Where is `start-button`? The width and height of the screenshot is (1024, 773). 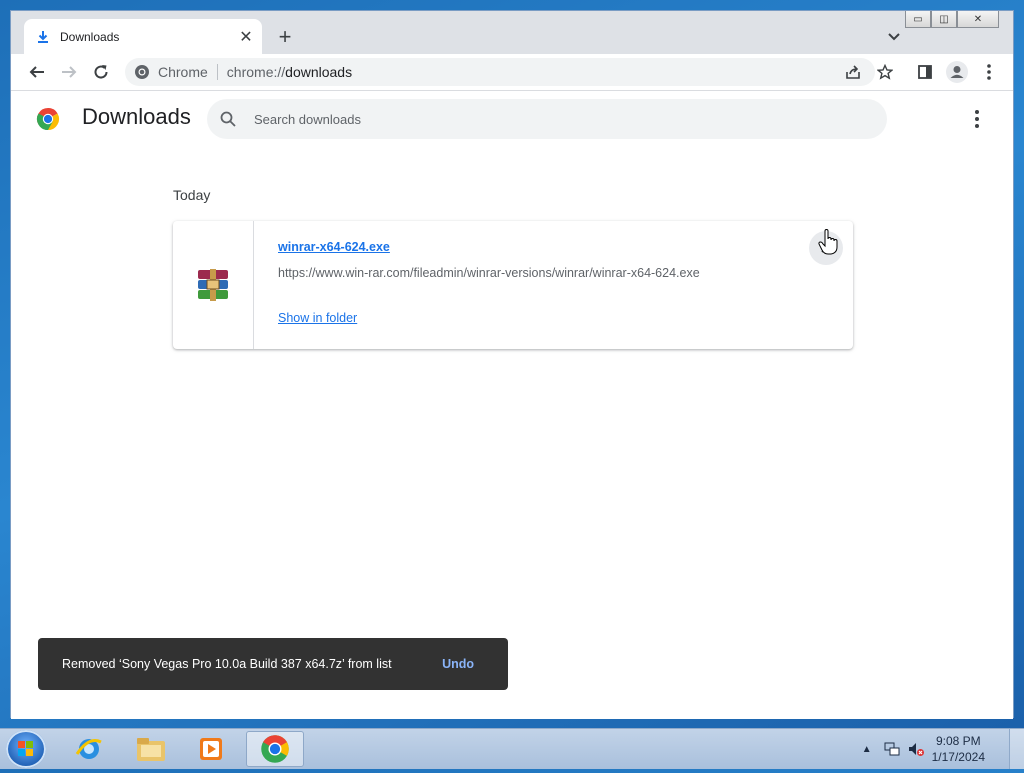
start-button is located at coordinates (26, 749).